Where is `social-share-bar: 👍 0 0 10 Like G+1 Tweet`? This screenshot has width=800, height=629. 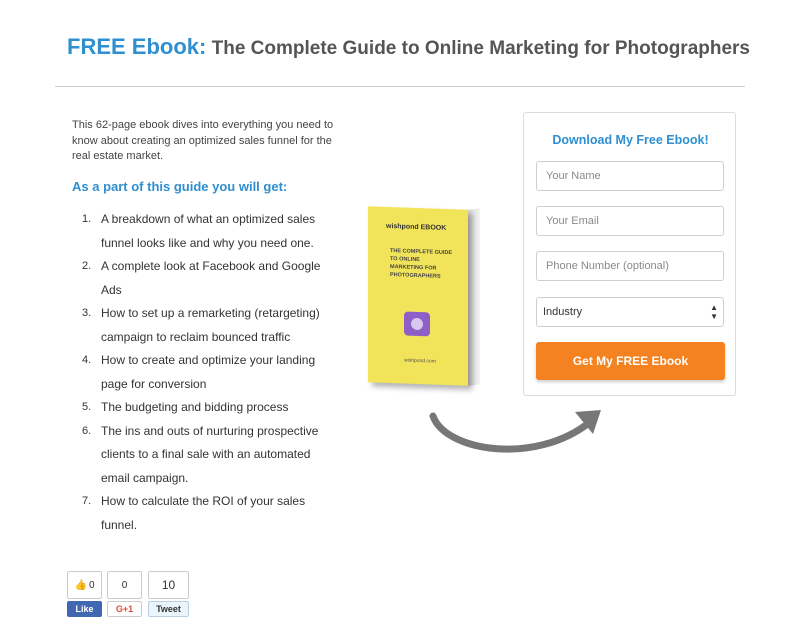
social-share-bar: 👍 0 0 10 Like G+1 Tweet is located at coordinates (137, 596).